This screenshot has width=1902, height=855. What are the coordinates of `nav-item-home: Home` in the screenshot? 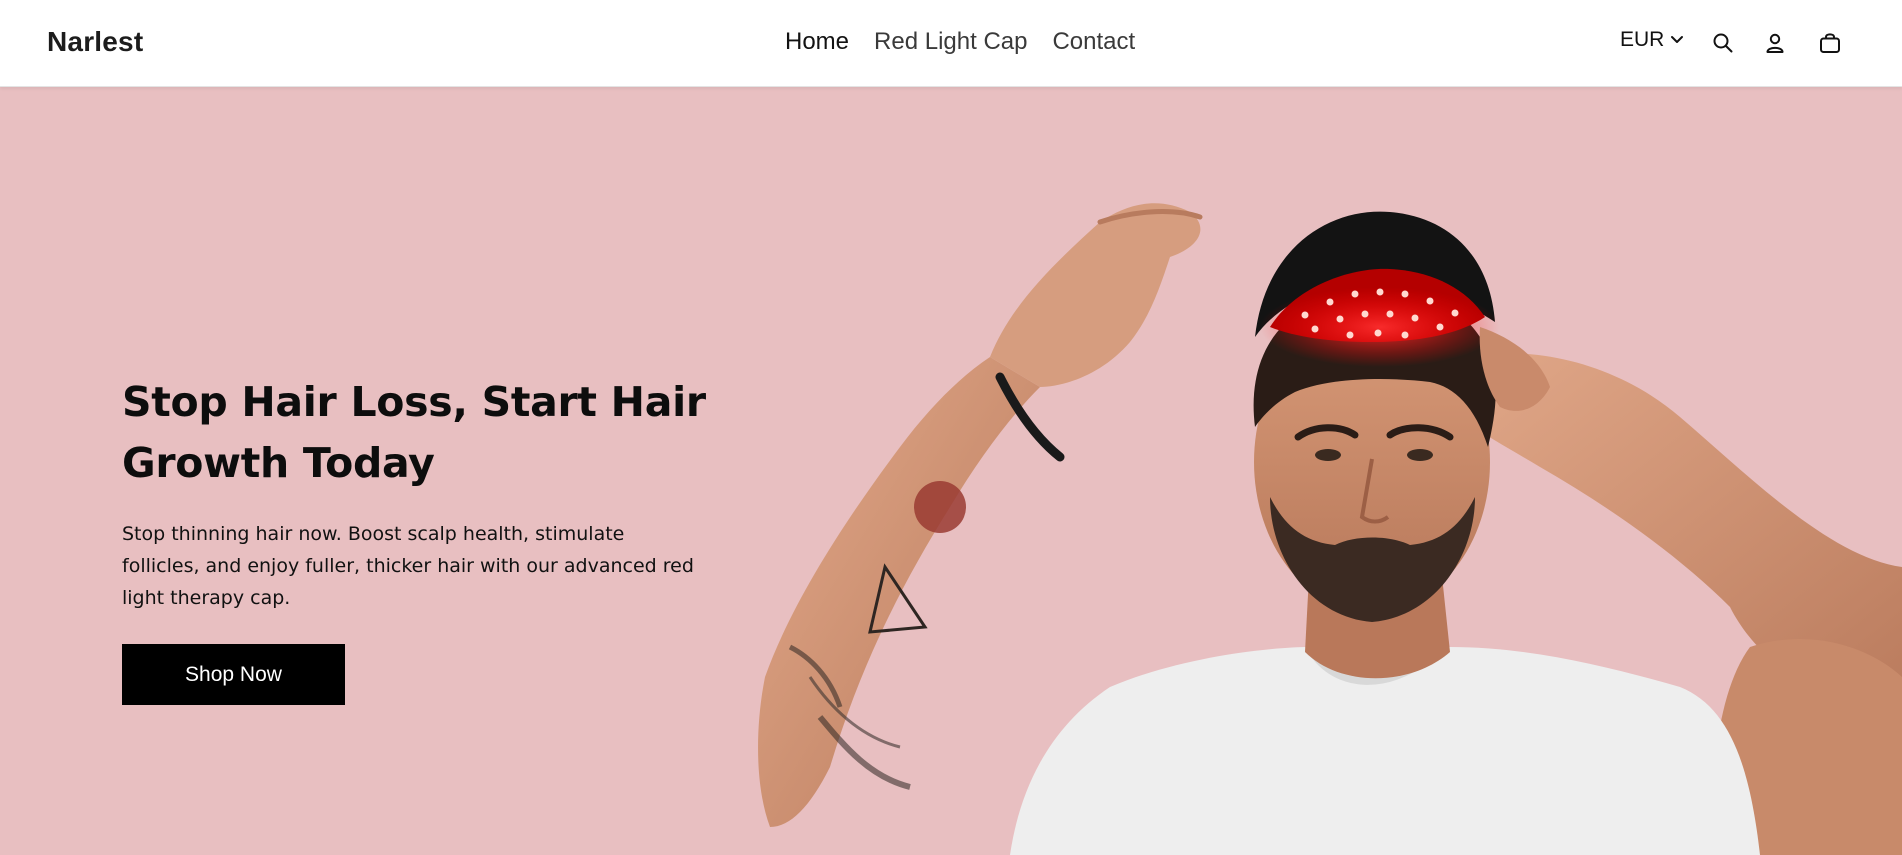 It's located at (817, 42).